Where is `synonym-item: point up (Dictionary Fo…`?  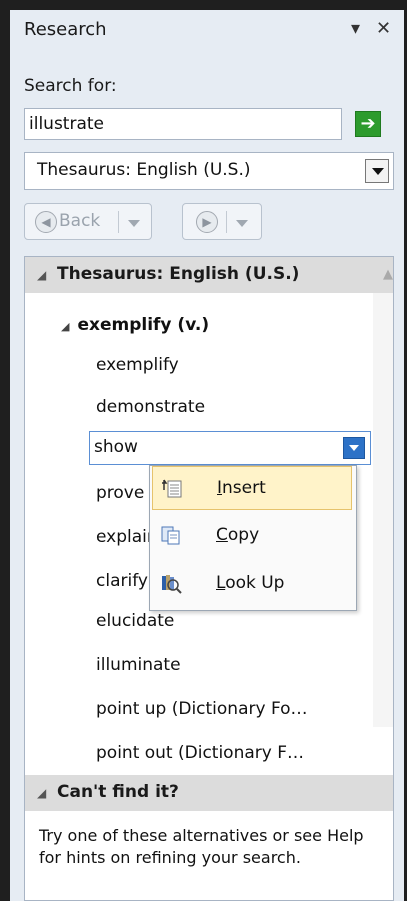 synonym-item: point up (Dictionary Fo… is located at coordinates (202, 709).